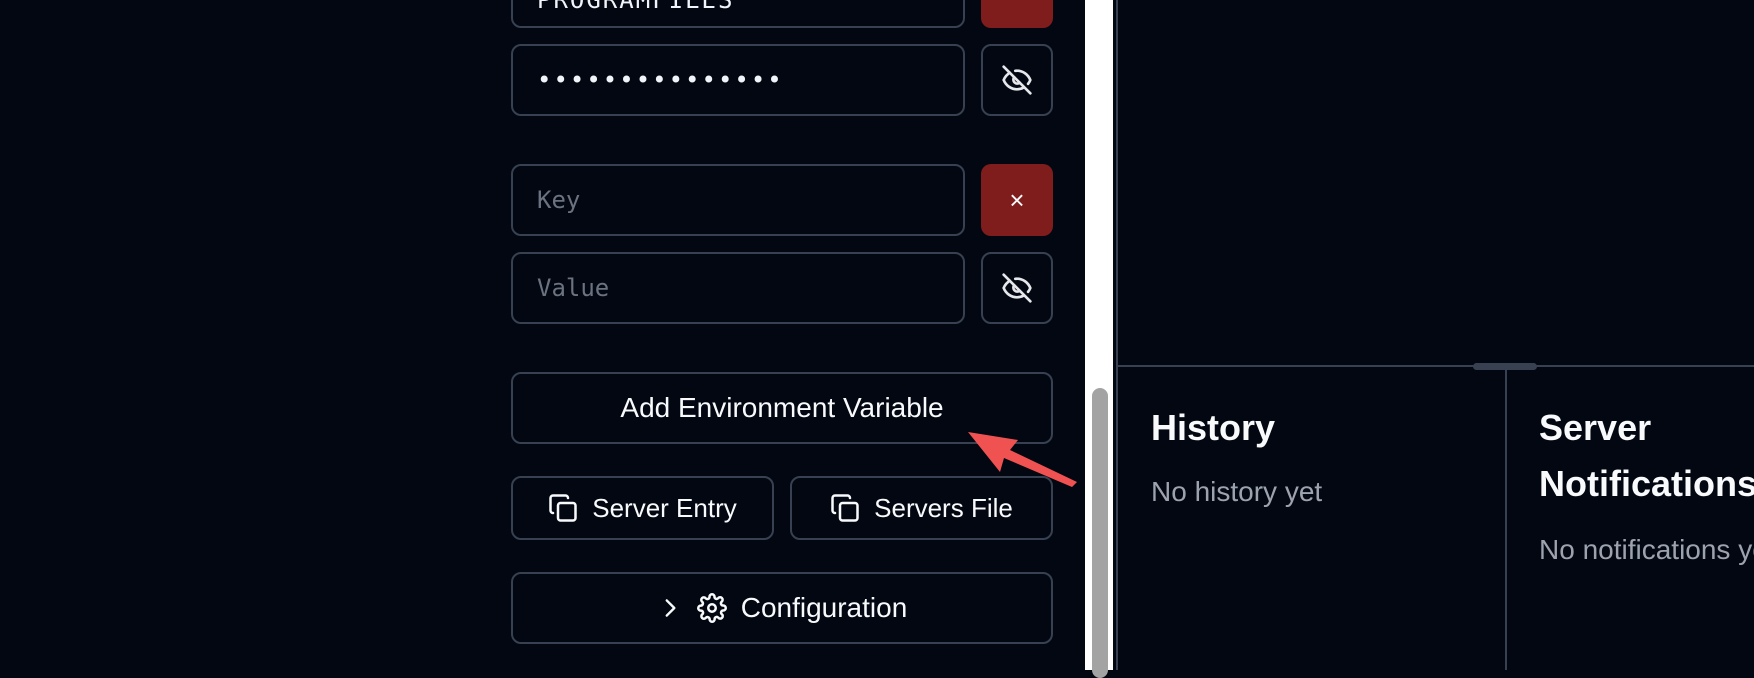  What do you see at coordinates (670, 608) in the screenshot?
I see `chevron-right-icon` at bounding box center [670, 608].